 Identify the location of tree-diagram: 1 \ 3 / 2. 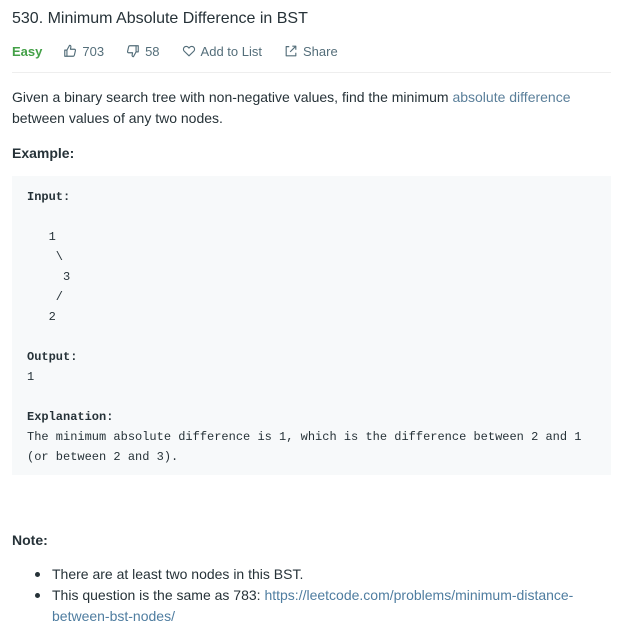
(59, 277).